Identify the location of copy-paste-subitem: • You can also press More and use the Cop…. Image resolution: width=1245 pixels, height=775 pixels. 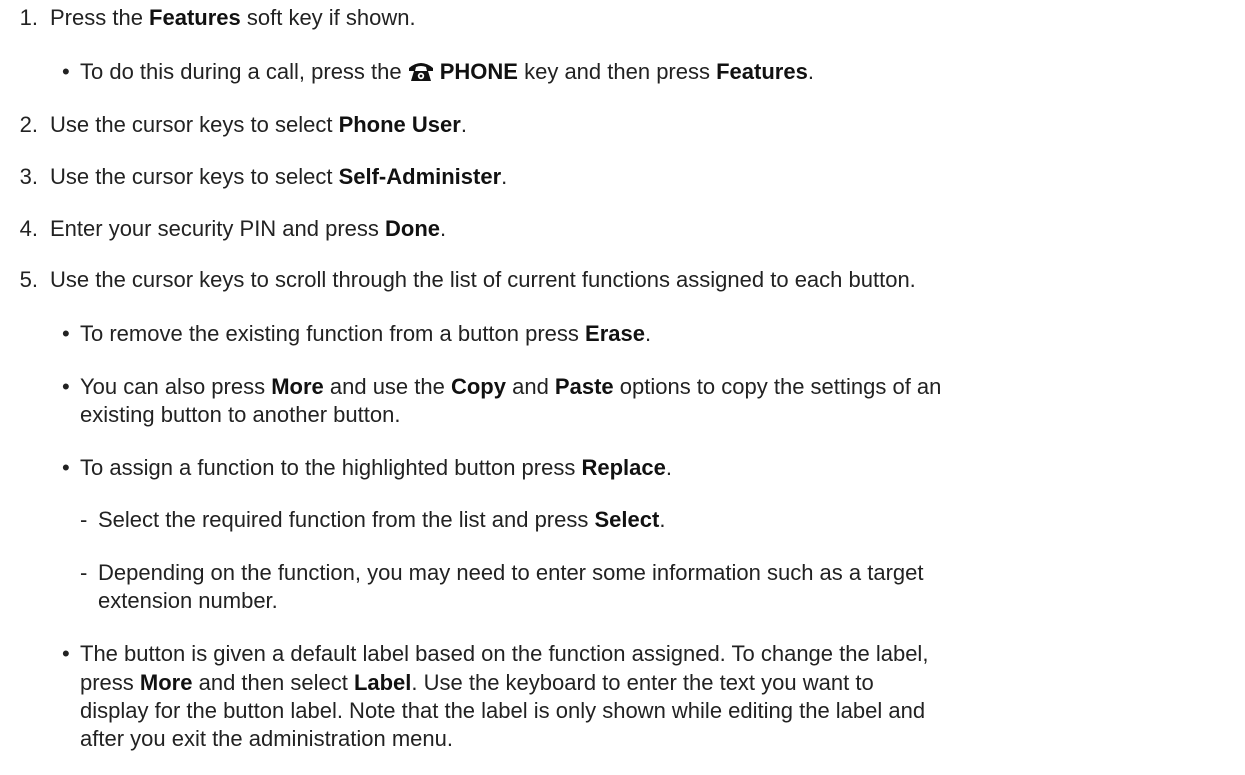
(502, 386).